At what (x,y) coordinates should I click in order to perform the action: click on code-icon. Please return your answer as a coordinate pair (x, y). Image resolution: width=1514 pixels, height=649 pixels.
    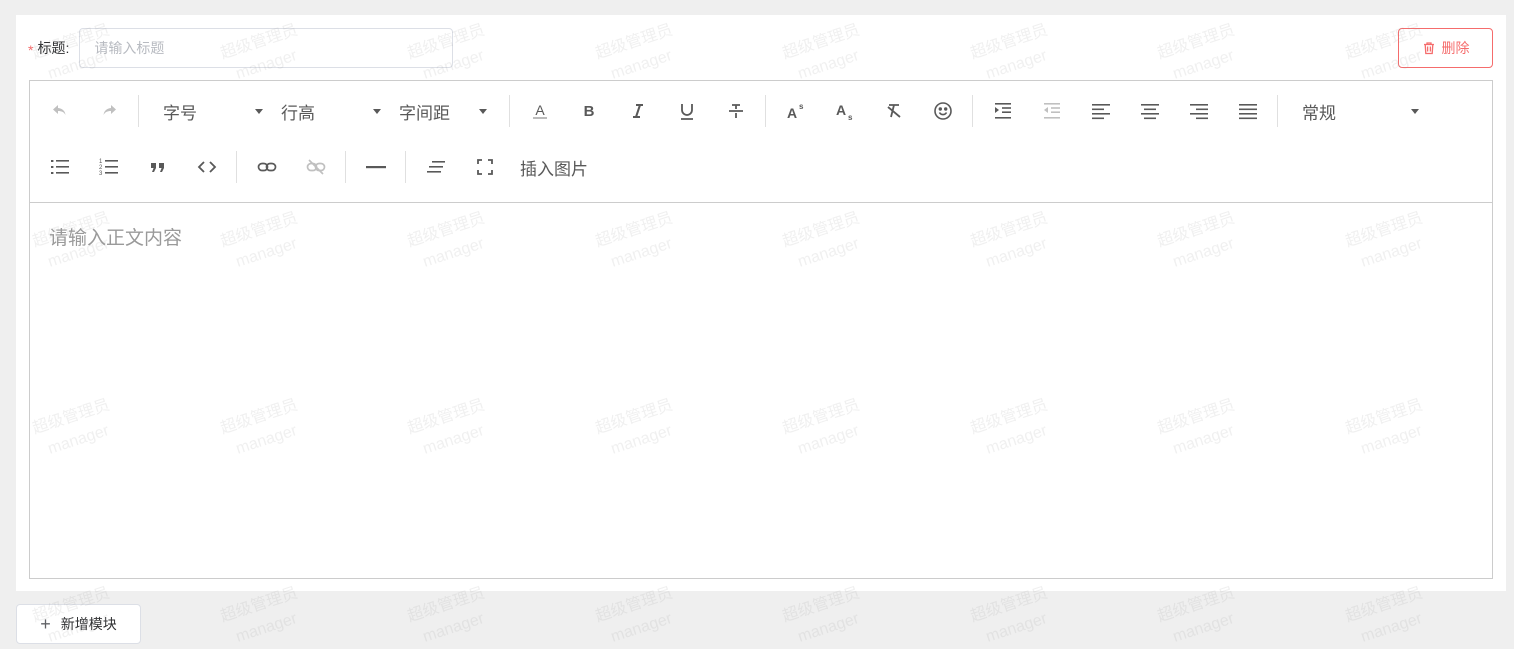
    Looking at the image, I should click on (207, 167).